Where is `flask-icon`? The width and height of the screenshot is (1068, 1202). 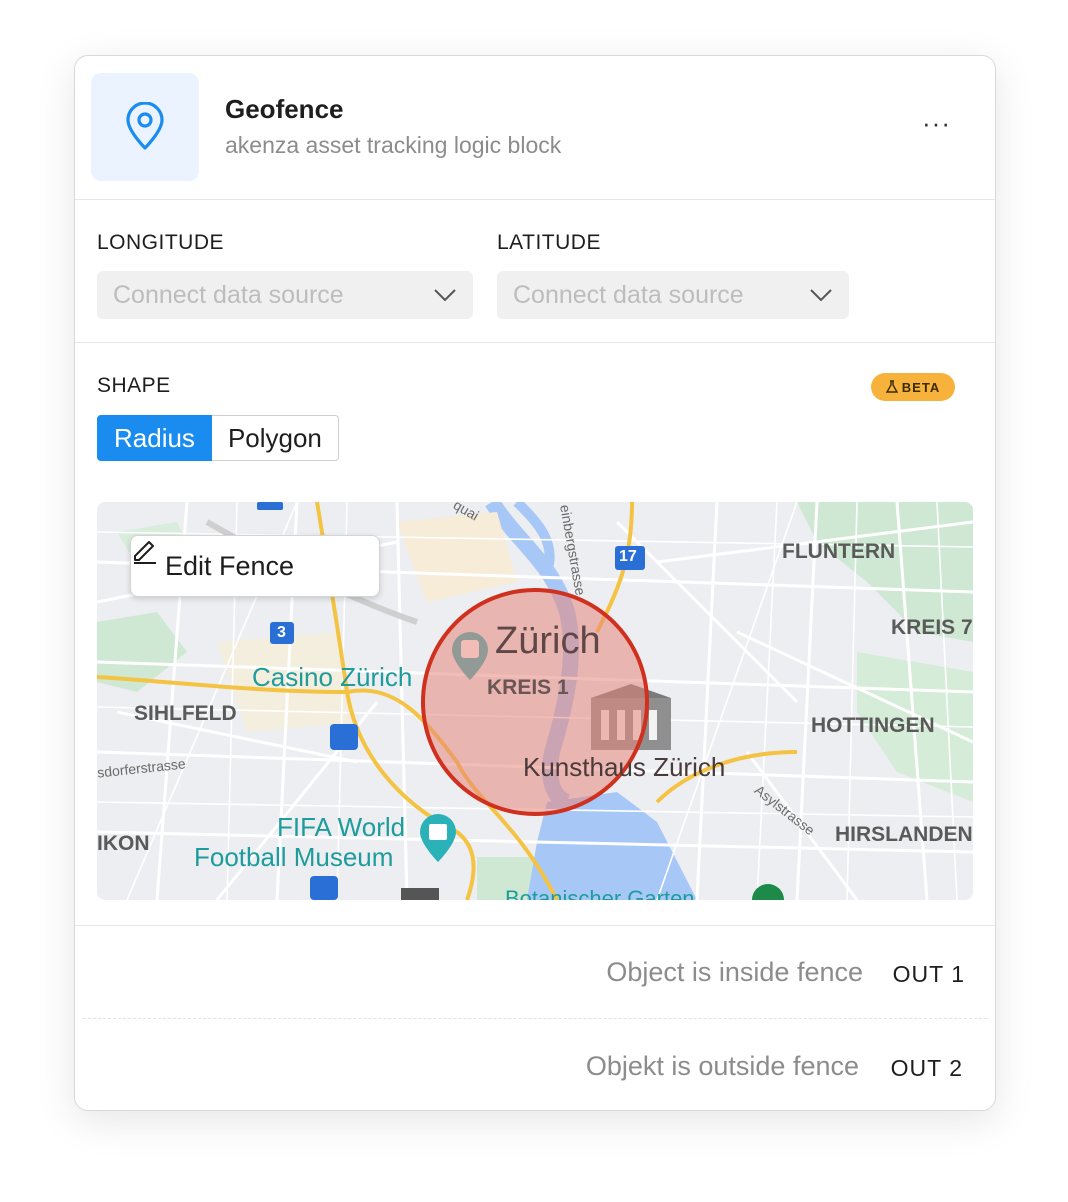 flask-icon is located at coordinates (891, 386).